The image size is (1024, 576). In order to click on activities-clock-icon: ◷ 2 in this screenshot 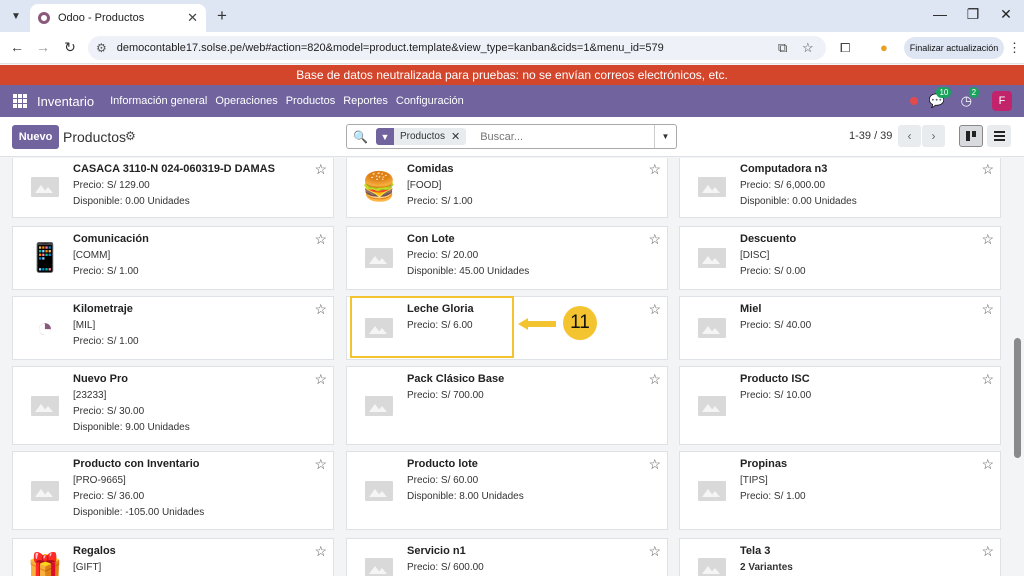, I will do `click(970, 98)`.